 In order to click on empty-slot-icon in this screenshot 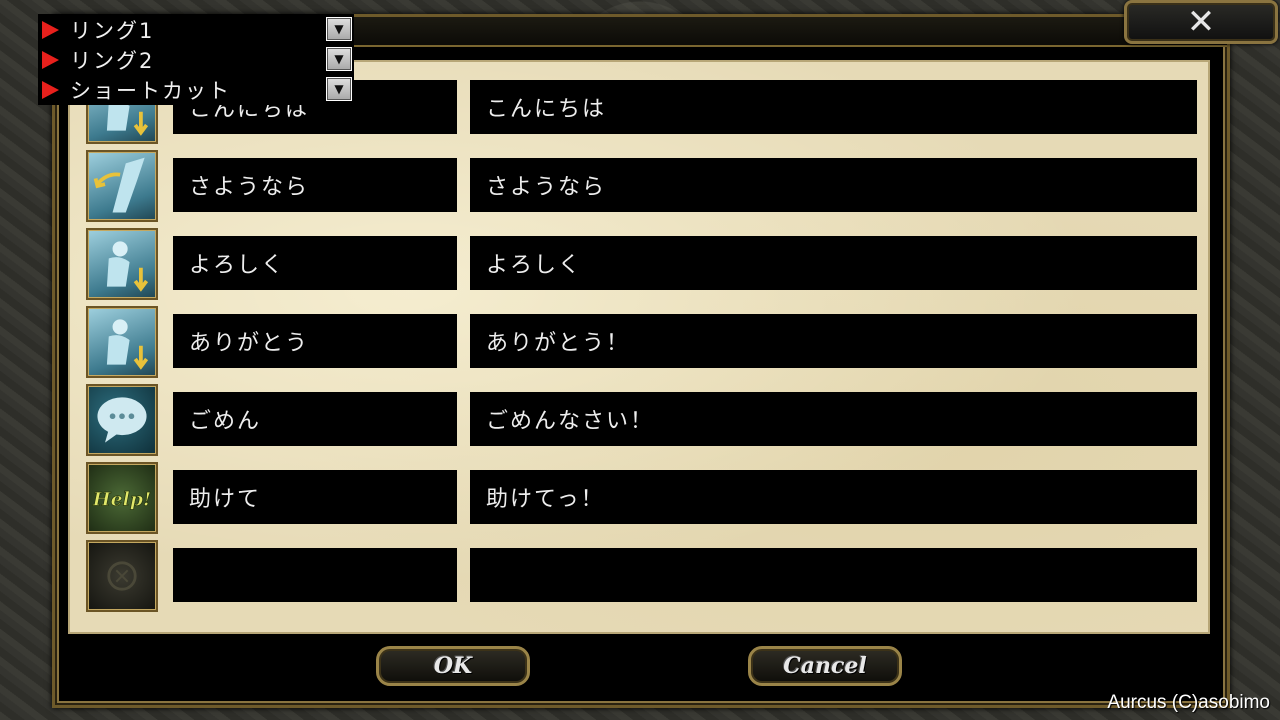, I will do `click(122, 576)`.